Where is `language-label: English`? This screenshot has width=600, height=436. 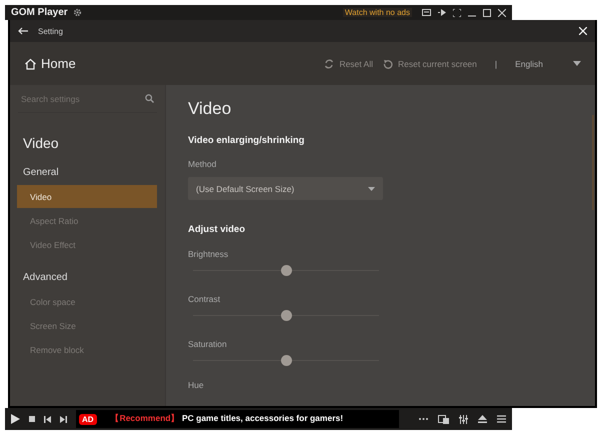 language-label: English is located at coordinates (529, 63).